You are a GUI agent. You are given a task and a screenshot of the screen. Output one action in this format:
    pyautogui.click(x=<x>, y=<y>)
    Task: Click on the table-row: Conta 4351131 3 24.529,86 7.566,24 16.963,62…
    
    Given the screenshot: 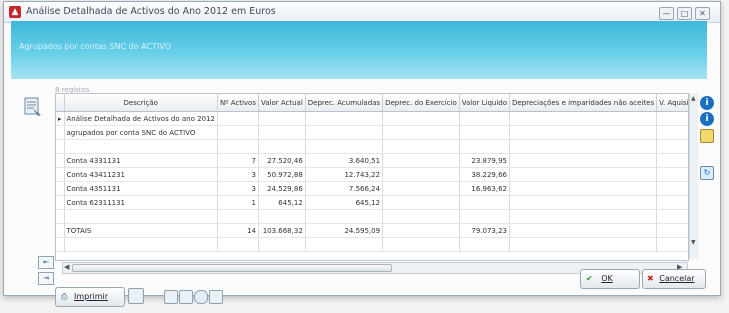 What is the action you would take?
    pyautogui.click(x=372, y=188)
    